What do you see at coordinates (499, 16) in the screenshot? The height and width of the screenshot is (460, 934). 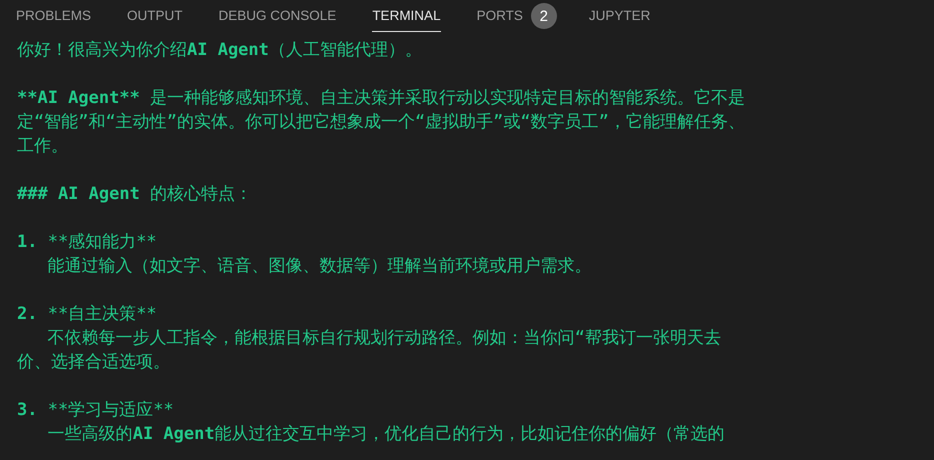 I see `panel-tab: PORTS` at bounding box center [499, 16].